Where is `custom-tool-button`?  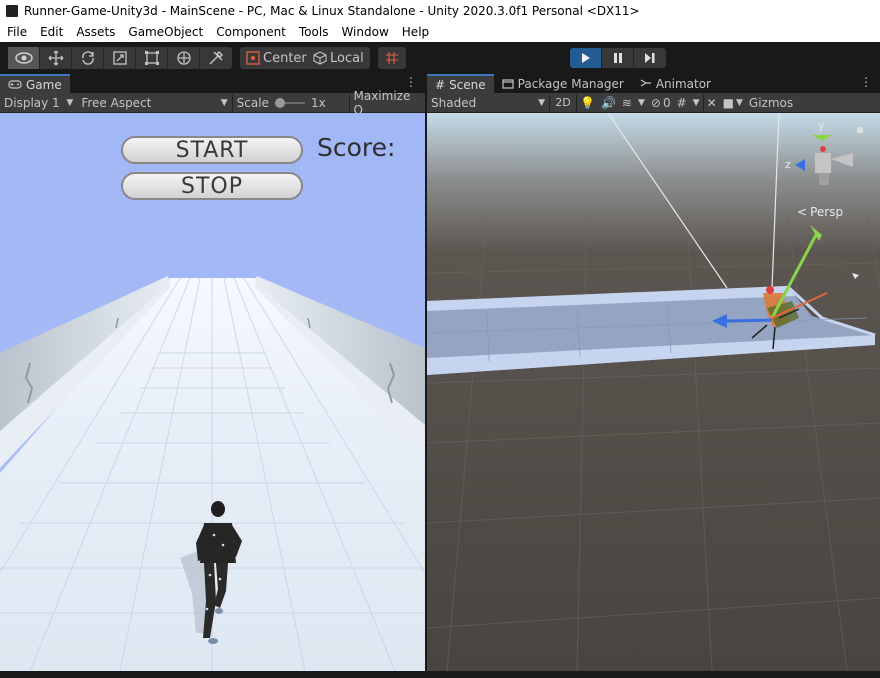
custom-tool-button is located at coordinates (216, 58).